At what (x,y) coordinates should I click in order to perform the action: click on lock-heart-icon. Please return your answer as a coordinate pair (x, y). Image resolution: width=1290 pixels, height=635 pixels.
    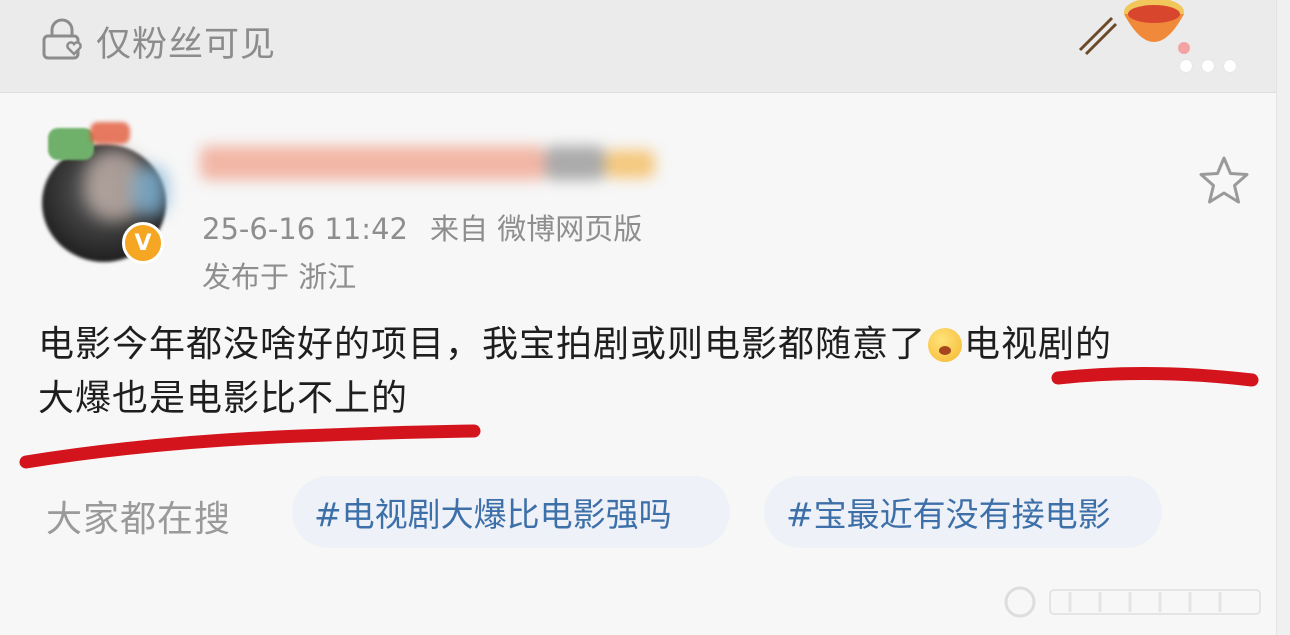
    Looking at the image, I should click on (62, 39).